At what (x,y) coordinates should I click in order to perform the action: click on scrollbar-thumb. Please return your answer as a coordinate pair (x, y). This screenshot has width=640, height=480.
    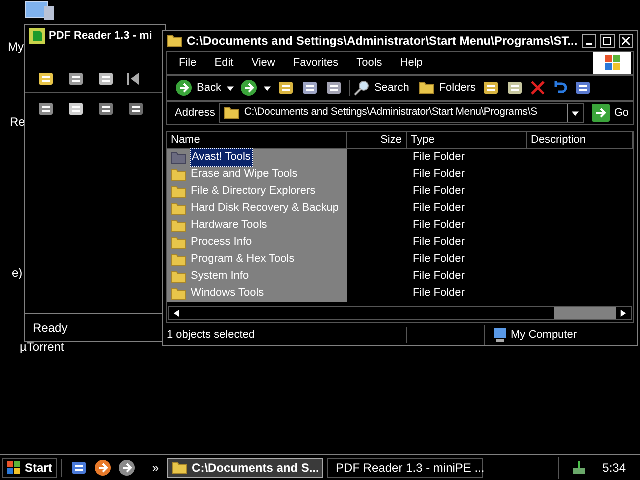
    Looking at the image, I should click on (585, 313).